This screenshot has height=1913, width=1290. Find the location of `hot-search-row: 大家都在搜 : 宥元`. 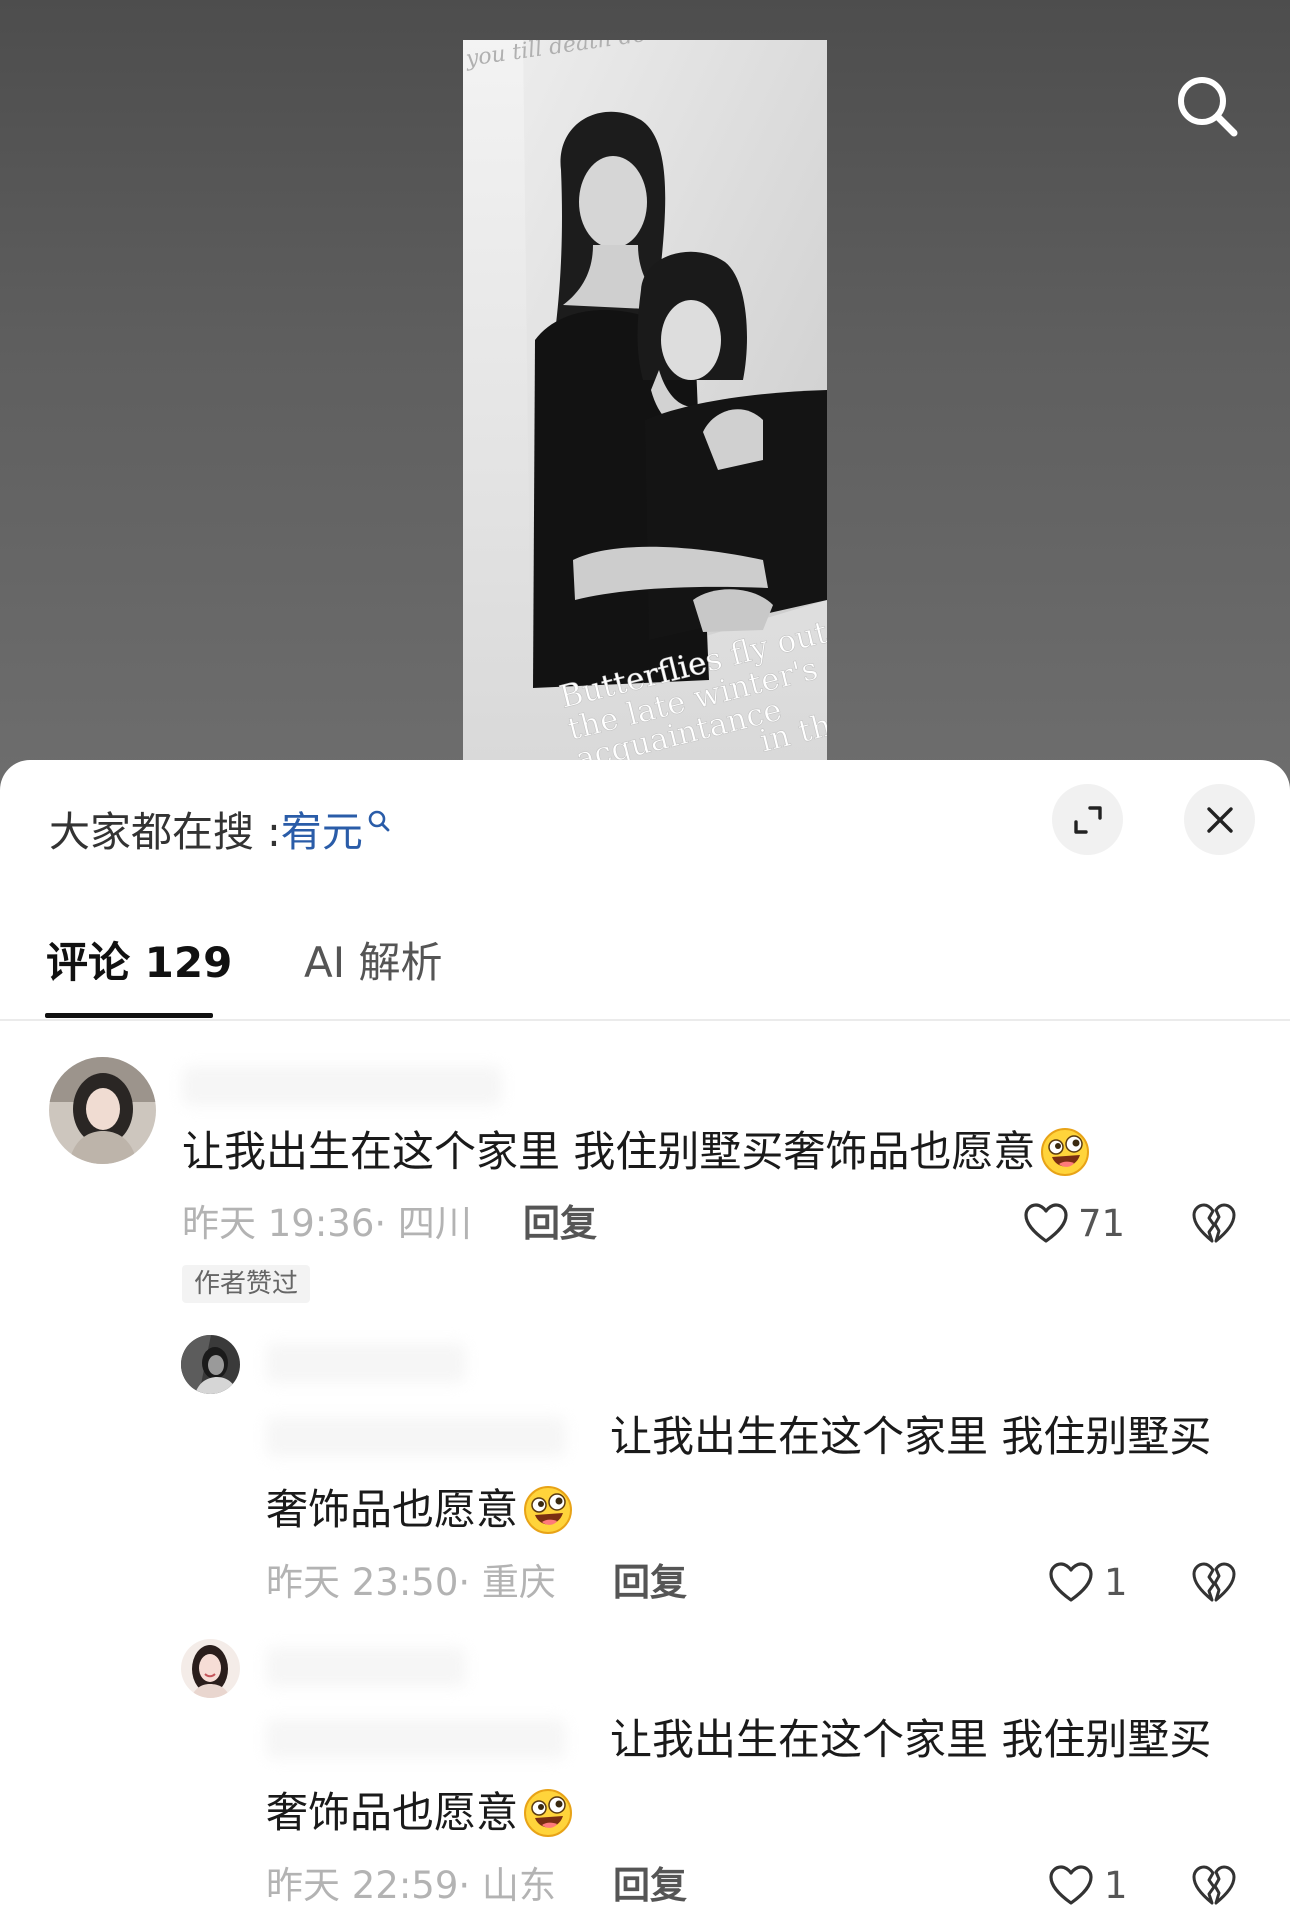

hot-search-row: 大家都在搜 : 宥元 is located at coordinates (220, 832).